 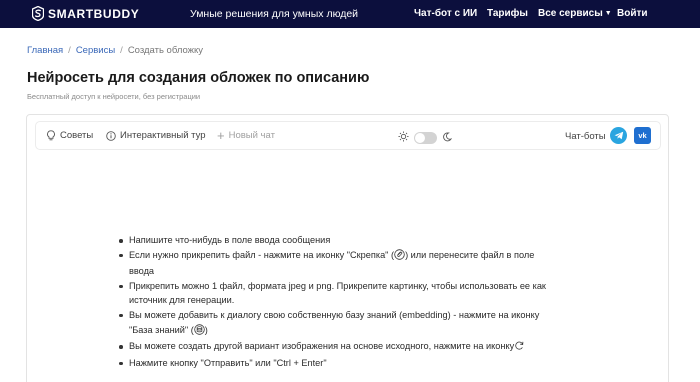 I want to click on telegram-button, so click(x=618, y=135).